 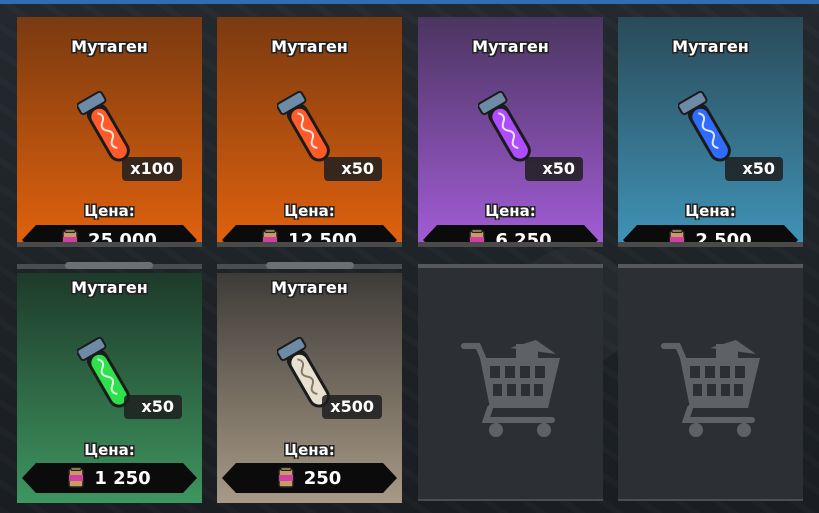 What do you see at coordinates (109, 388) in the screenshot?
I see `shop-item-card: Мутаген x50 Цена: 1 250` at bounding box center [109, 388].